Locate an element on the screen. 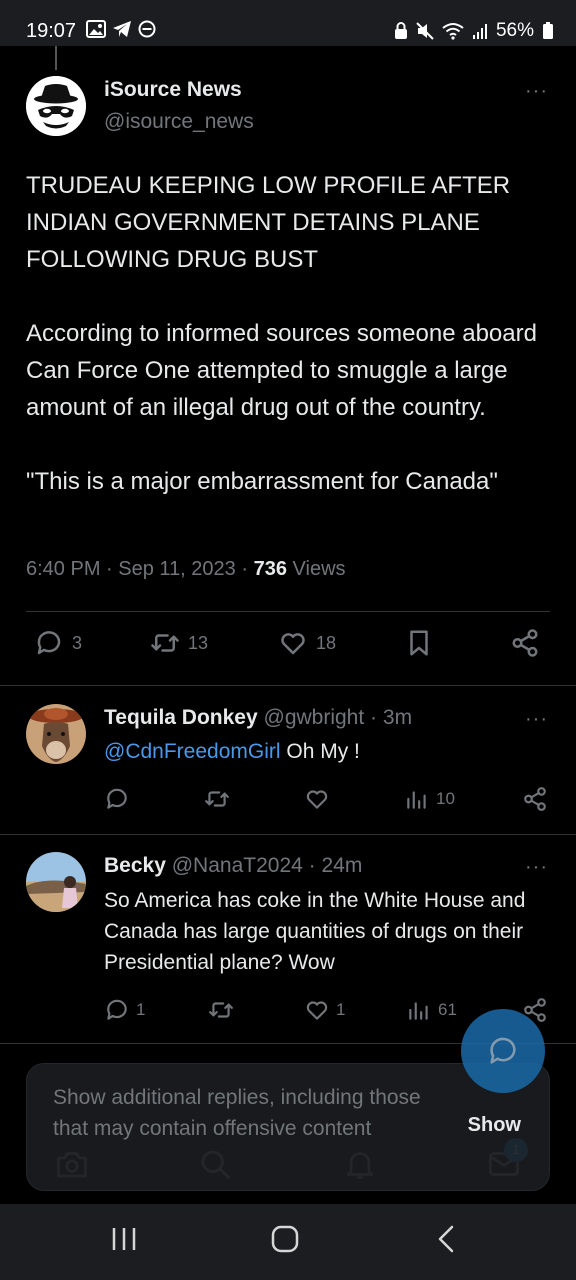 Image resolution: width=576 pixels, height=1280 pixels. author-handle: @isource_news is located at coordinates (179, 122).